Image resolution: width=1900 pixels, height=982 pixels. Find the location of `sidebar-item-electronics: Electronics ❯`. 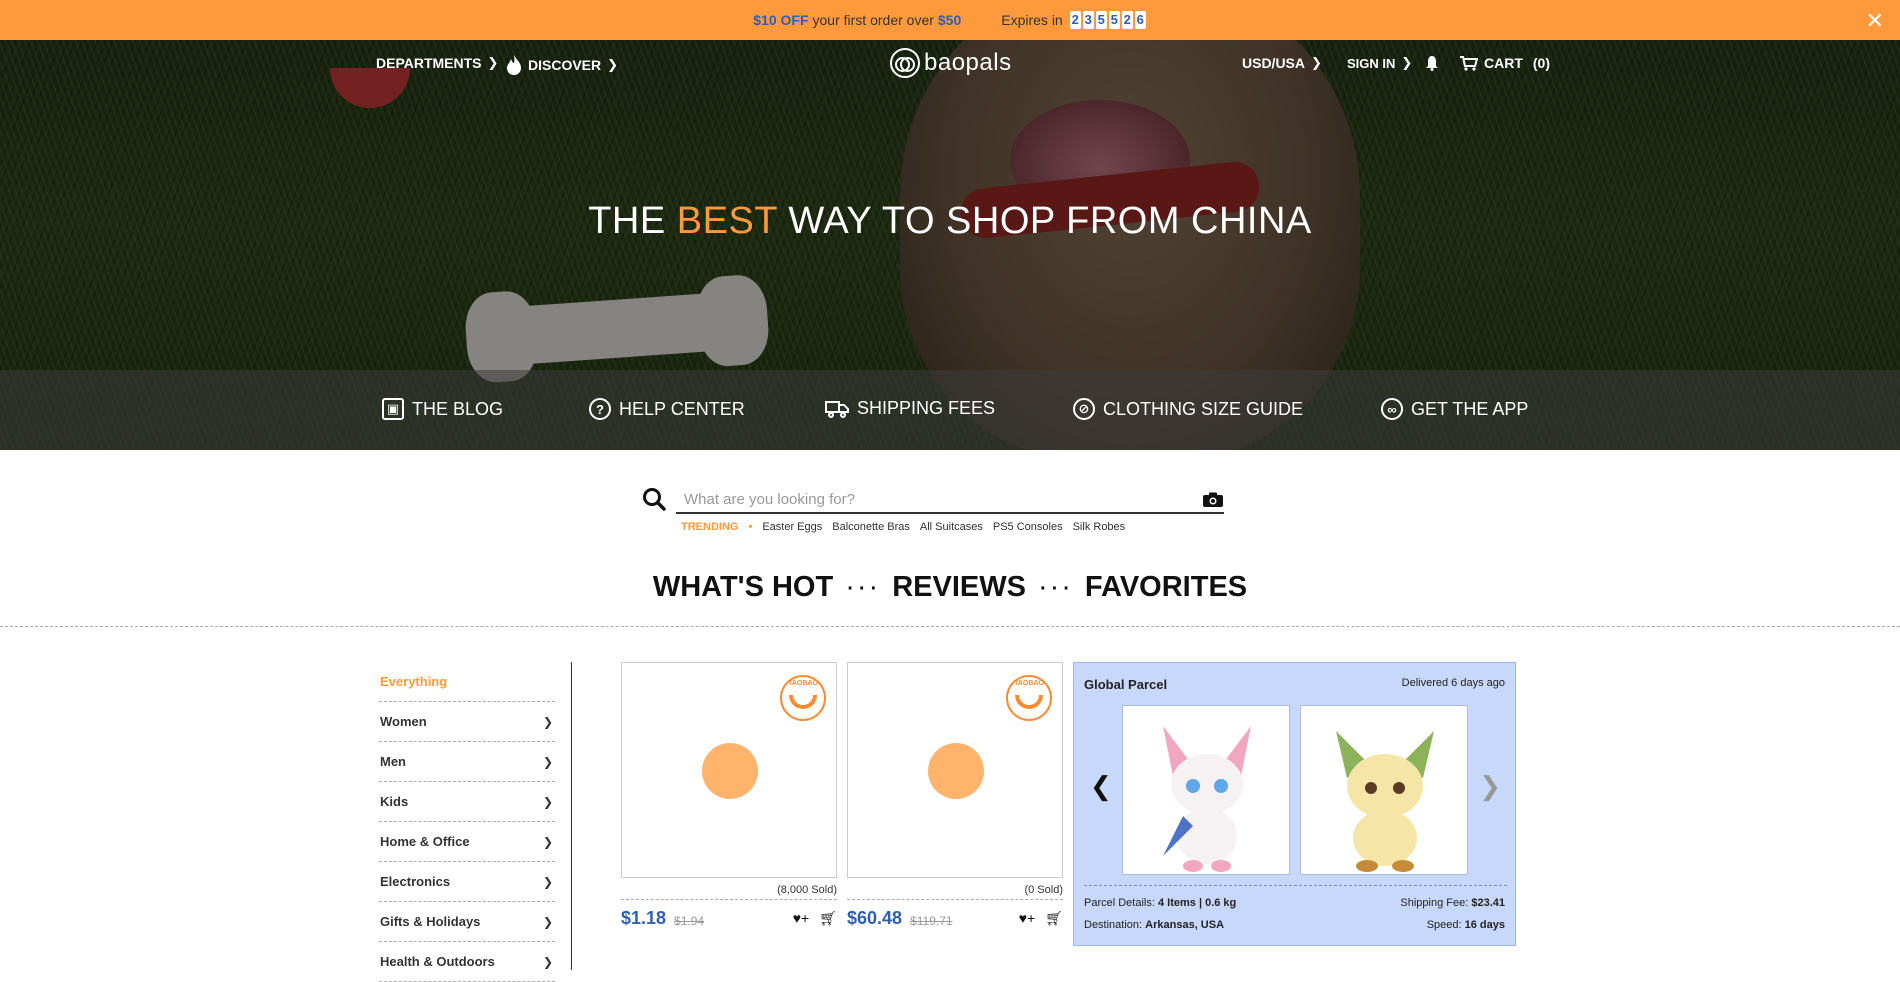

sidebar-item-electronics: Electronics ❯ is located at coordinates (467, 882).